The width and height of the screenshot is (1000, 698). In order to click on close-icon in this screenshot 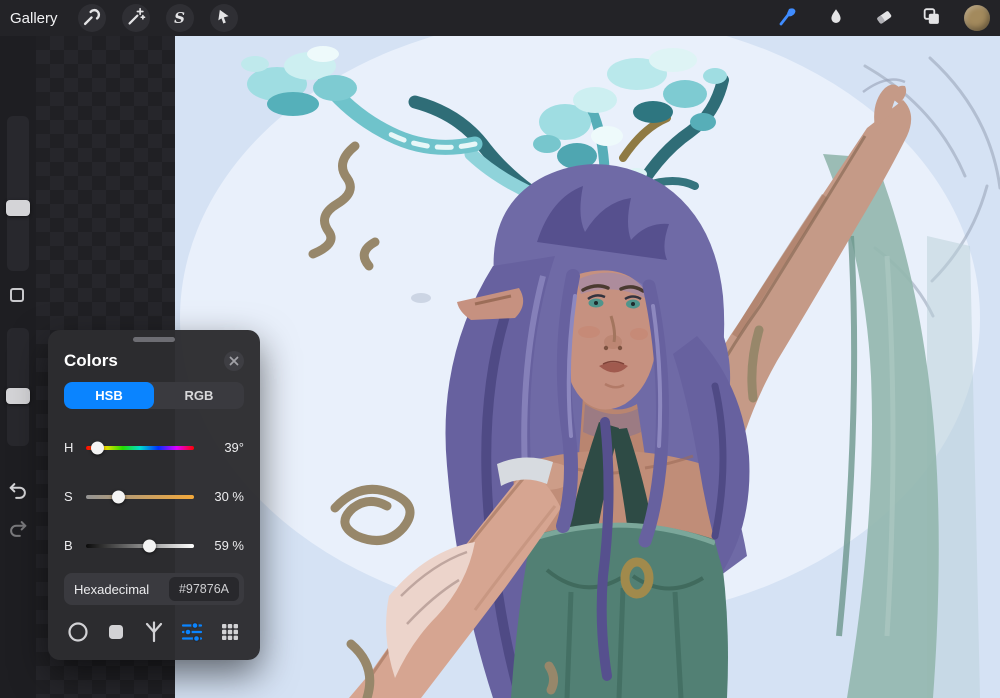, I will do `click(234, 361)`.